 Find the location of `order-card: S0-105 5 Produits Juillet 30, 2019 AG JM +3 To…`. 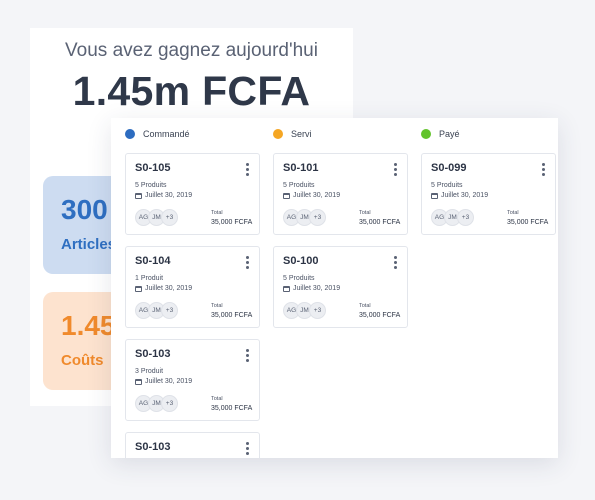

order-card: S0-105 5 Produits Juillet 30, 2019 AG JM +3 To… is located at coordinates (192, 194).